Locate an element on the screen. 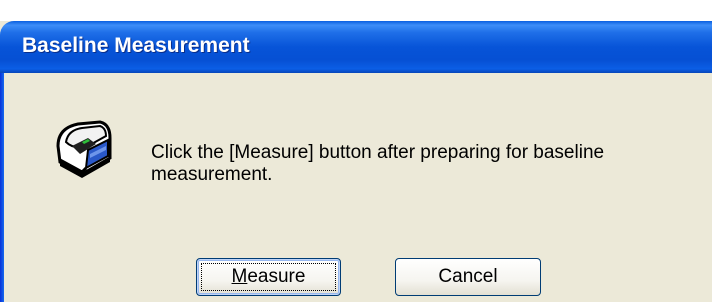 This screenshot has width=712, height=302. window-border is located at coordinates (2, 187).